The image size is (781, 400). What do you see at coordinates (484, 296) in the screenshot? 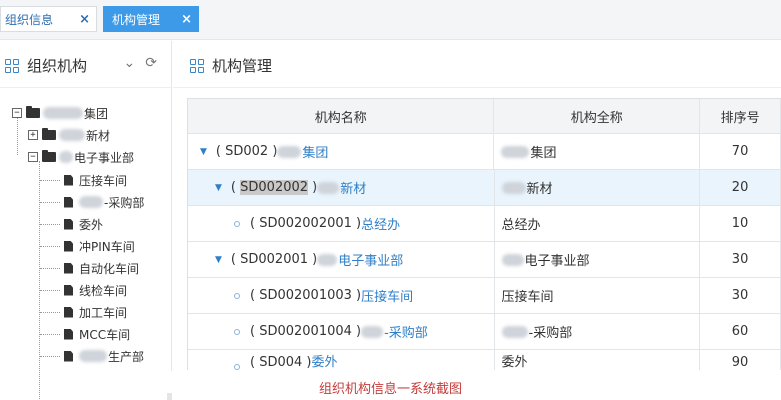
I see `table-row: ( SD002001003 ) 压接车间 压接车间 30` at bounding box center [484, 296].